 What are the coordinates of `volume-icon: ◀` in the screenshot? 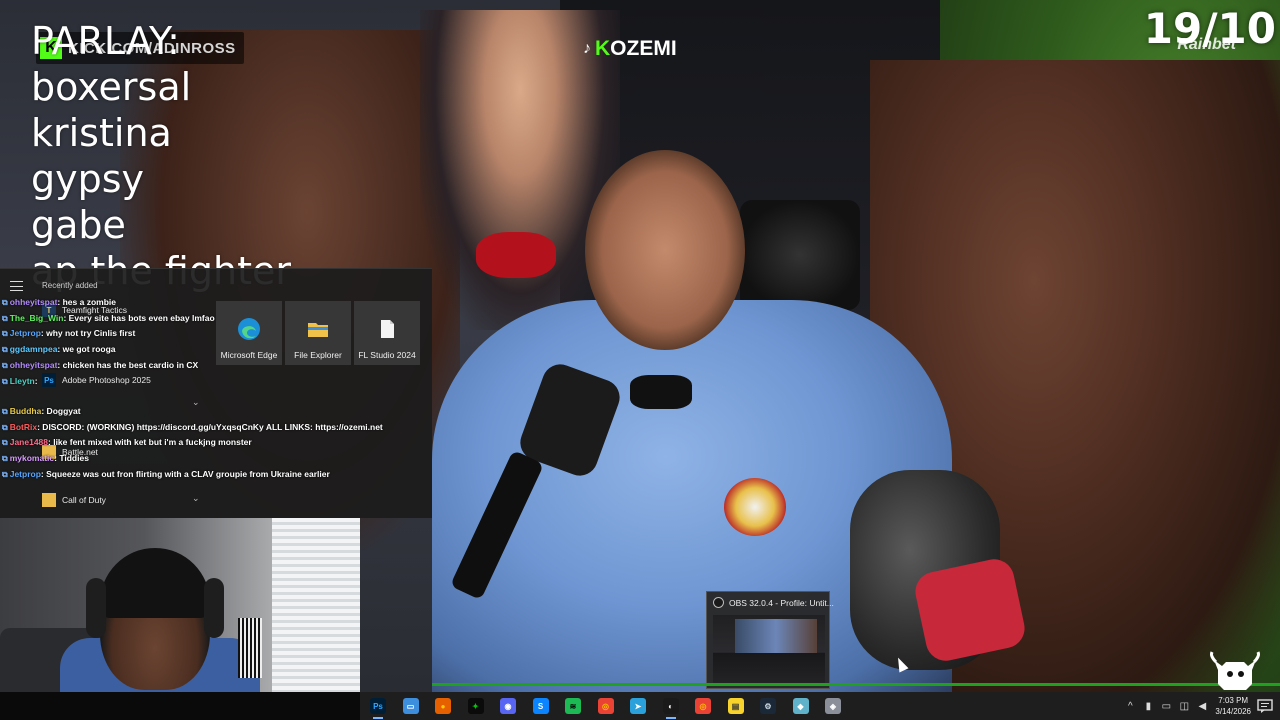 It's located at (1202, 706).